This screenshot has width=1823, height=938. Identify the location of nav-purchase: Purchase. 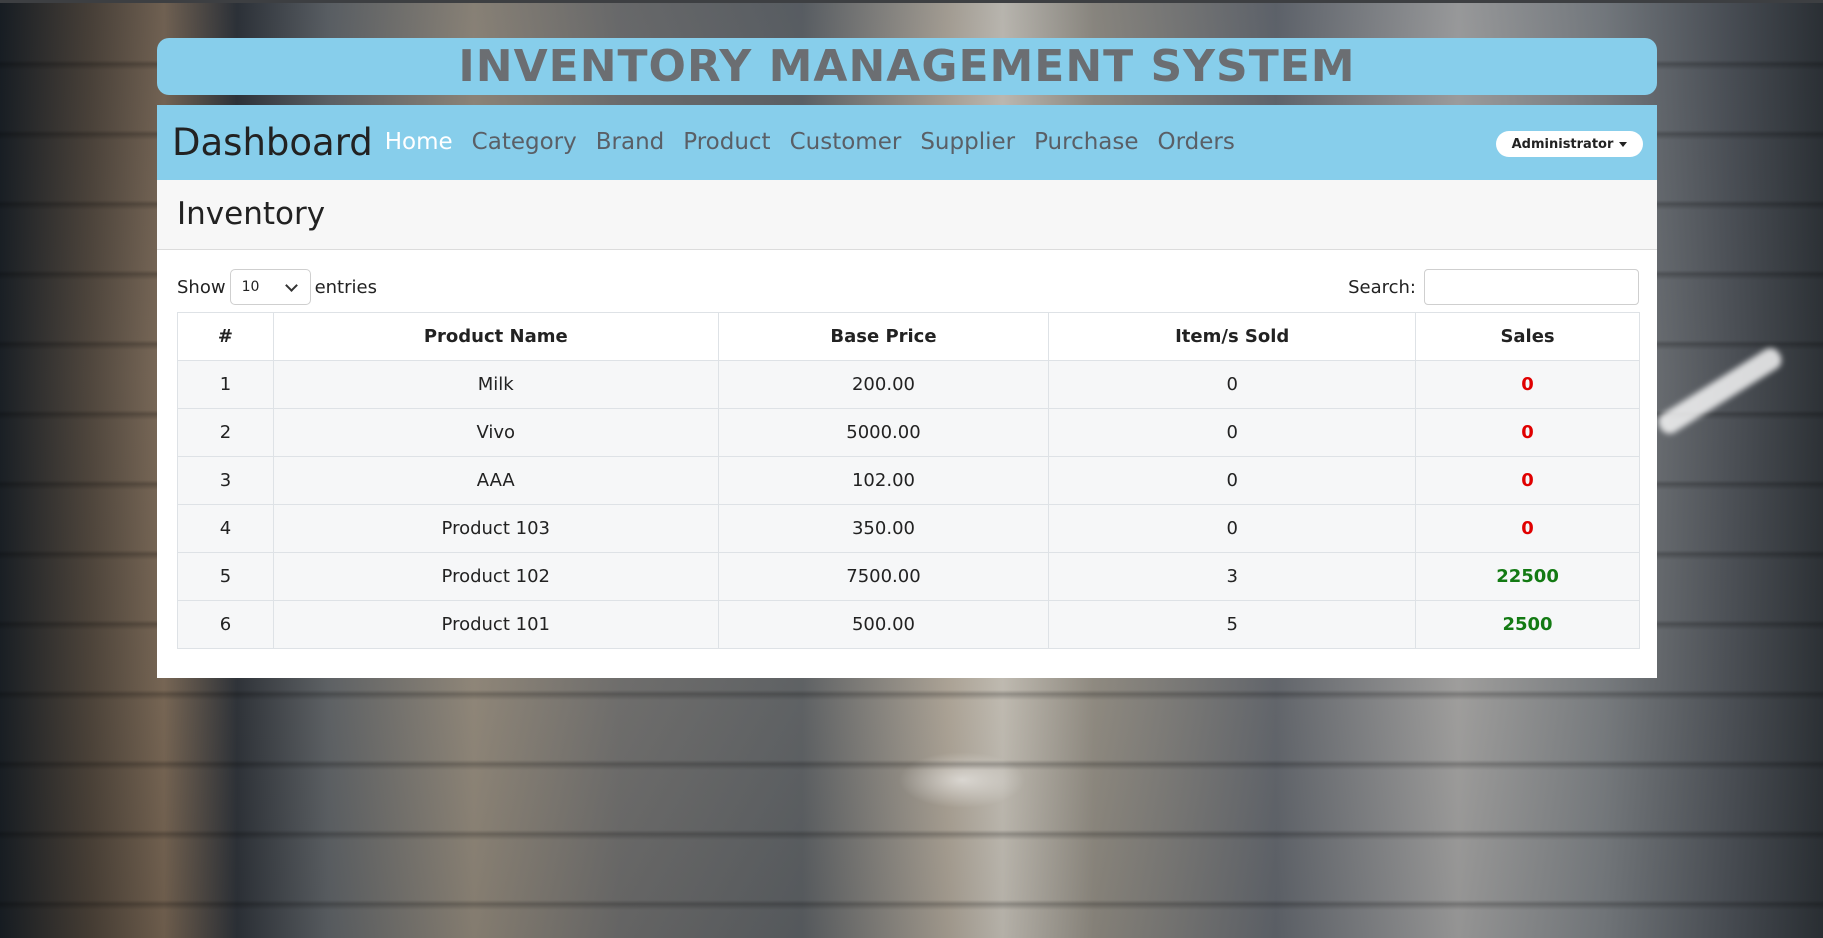
(1086, 142).